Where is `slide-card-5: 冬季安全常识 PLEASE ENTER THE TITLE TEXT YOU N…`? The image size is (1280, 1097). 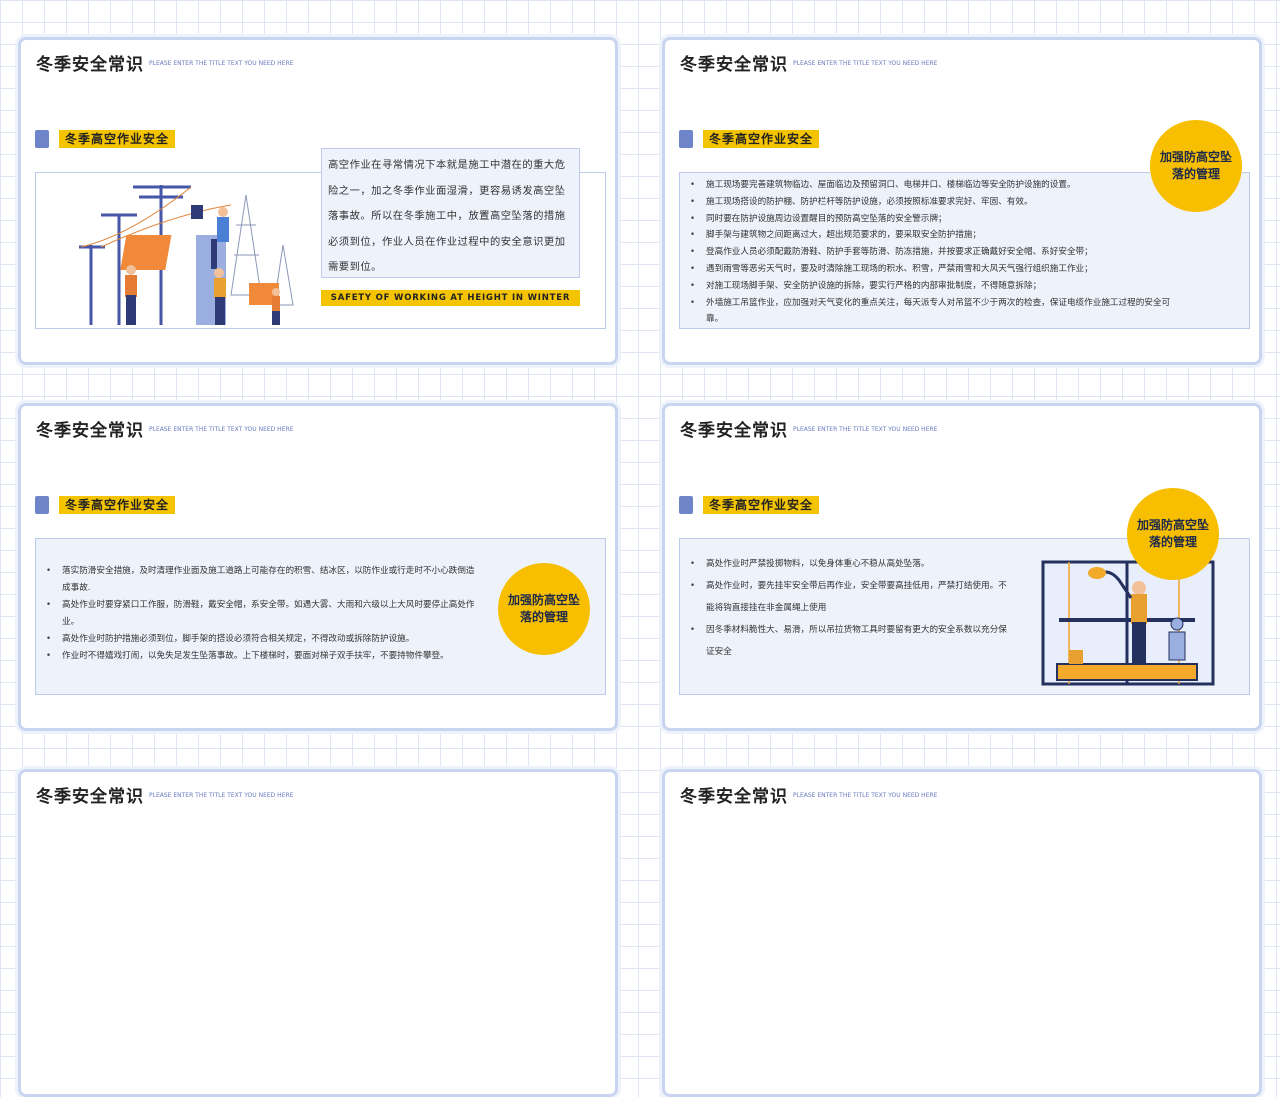 slide-card-5: 冬季安全常识 PLEASE ENTER THE TITLE TEXT YOU N… is located at coordinates (318, 933).